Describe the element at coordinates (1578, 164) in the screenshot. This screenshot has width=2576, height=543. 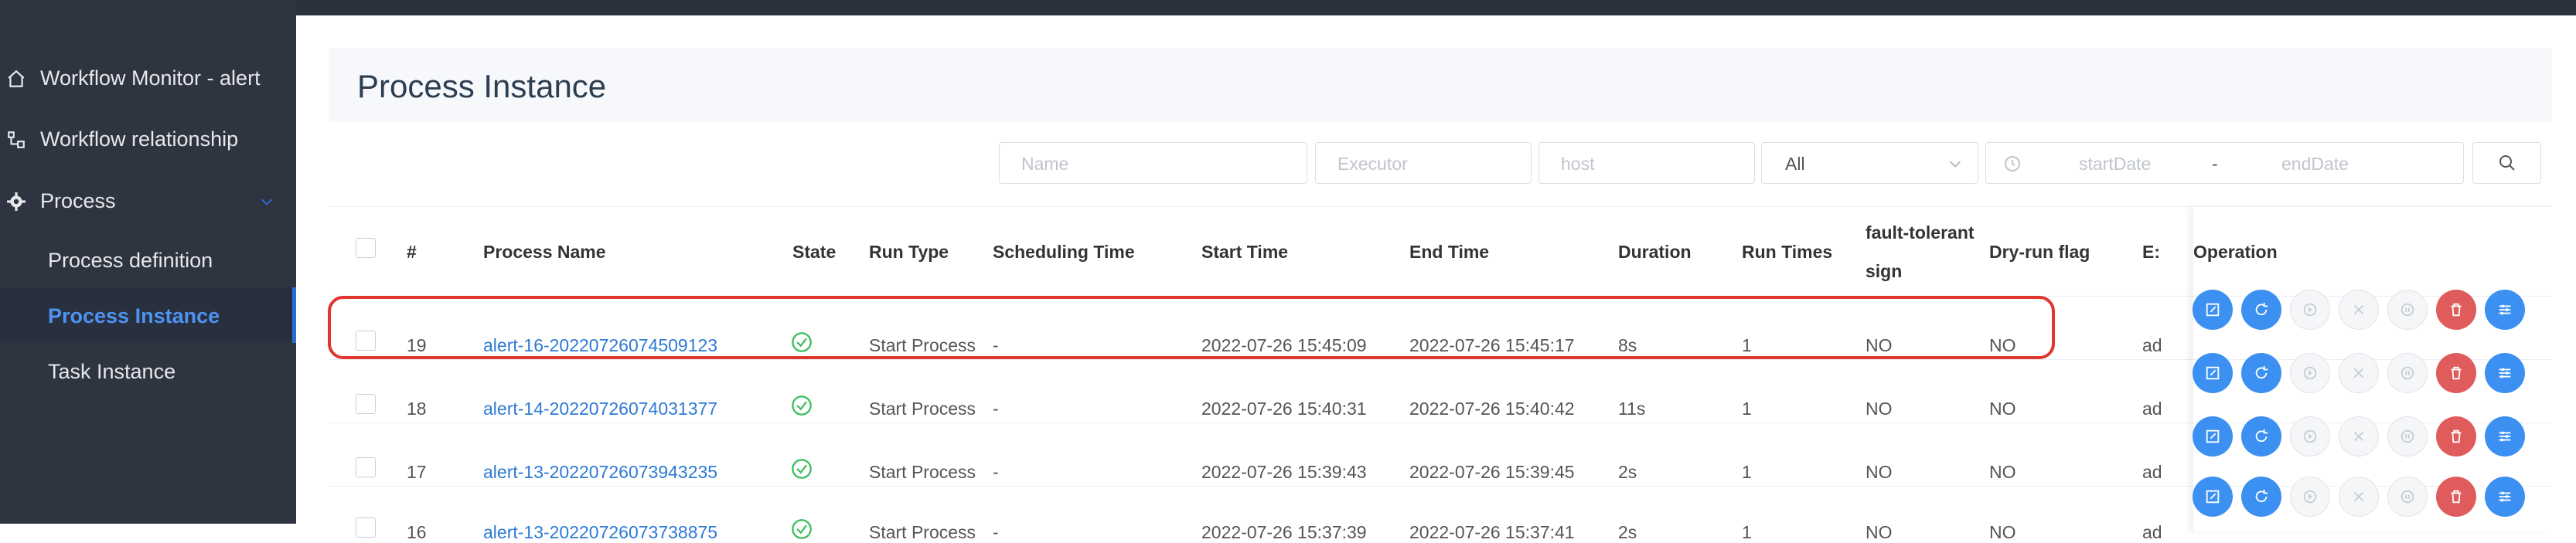
I see `host-placeholder: host` at that location.